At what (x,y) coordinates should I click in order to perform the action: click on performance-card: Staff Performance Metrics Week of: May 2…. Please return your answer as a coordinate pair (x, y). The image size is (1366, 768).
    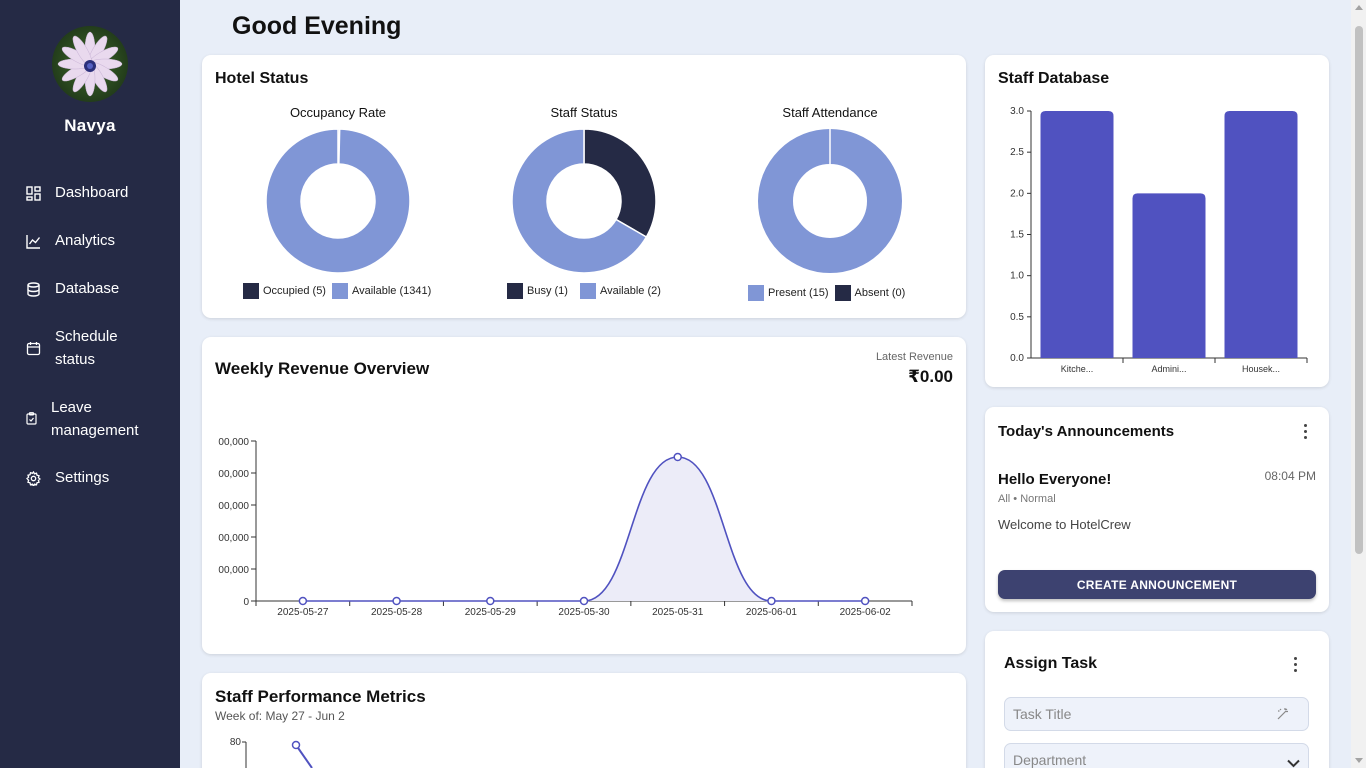
    Looking at the image, I should click on (584, 720).